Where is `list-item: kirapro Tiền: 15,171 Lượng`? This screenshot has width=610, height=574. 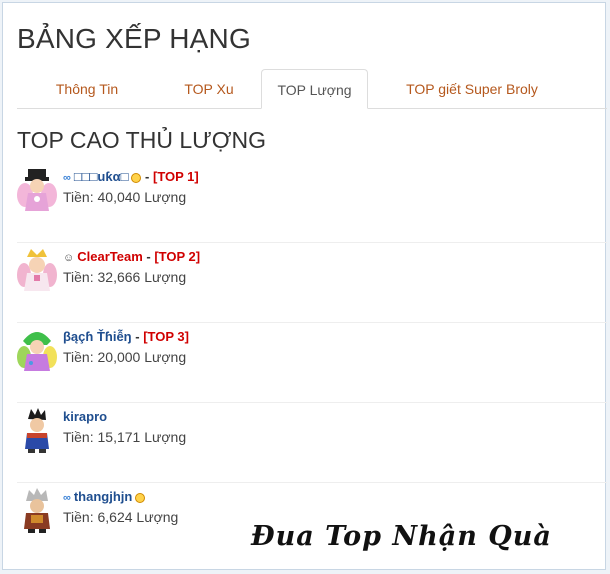 list-item: kirapro Tiền: 15,171 Lượng is located at coordinates (312, 443).